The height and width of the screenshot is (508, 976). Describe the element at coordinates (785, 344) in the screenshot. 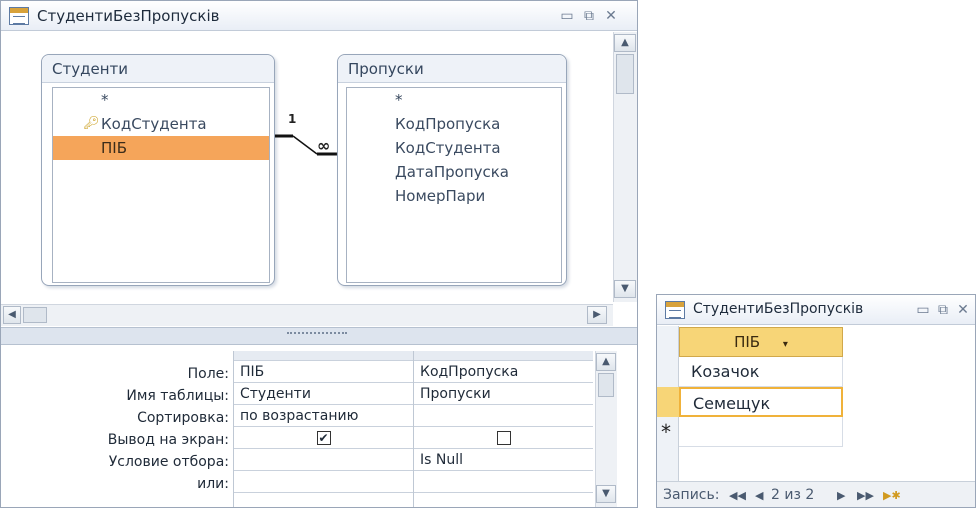

I see `dropdown-icon: ▾` at that location.